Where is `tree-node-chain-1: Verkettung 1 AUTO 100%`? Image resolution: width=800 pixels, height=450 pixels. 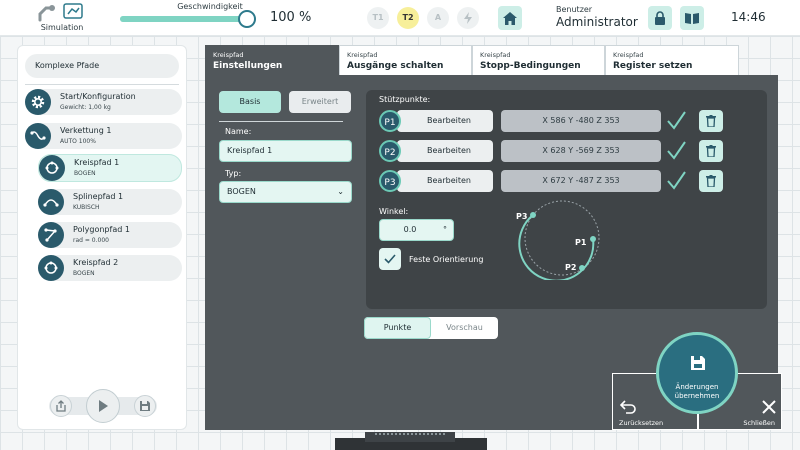
tree-node-chain-1: Verkettung 1 AUTO 100% is located at coordinates (103, 136).